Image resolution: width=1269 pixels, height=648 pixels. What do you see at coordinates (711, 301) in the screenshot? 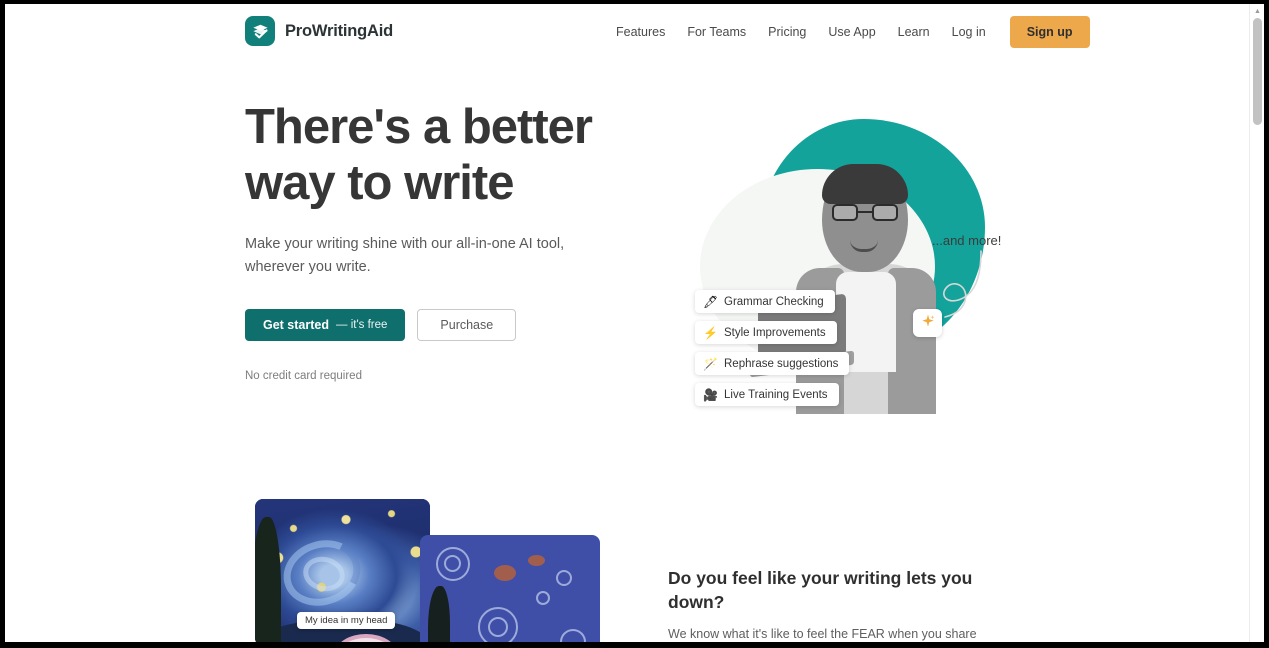
I see `quill-pen-icon: 🖋` at bounding box center [711, 301].